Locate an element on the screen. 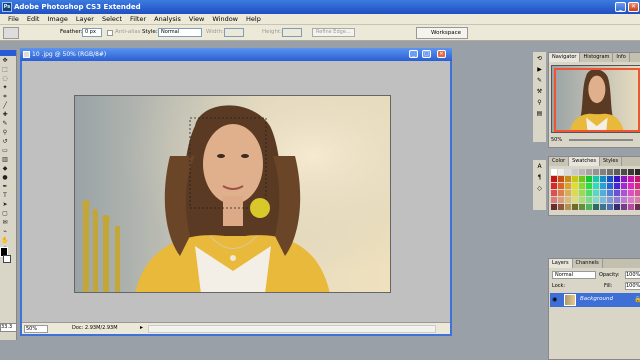 The image size is (640, 360). hand-tool-icon: ✋ is located at coordinates (5, 241).